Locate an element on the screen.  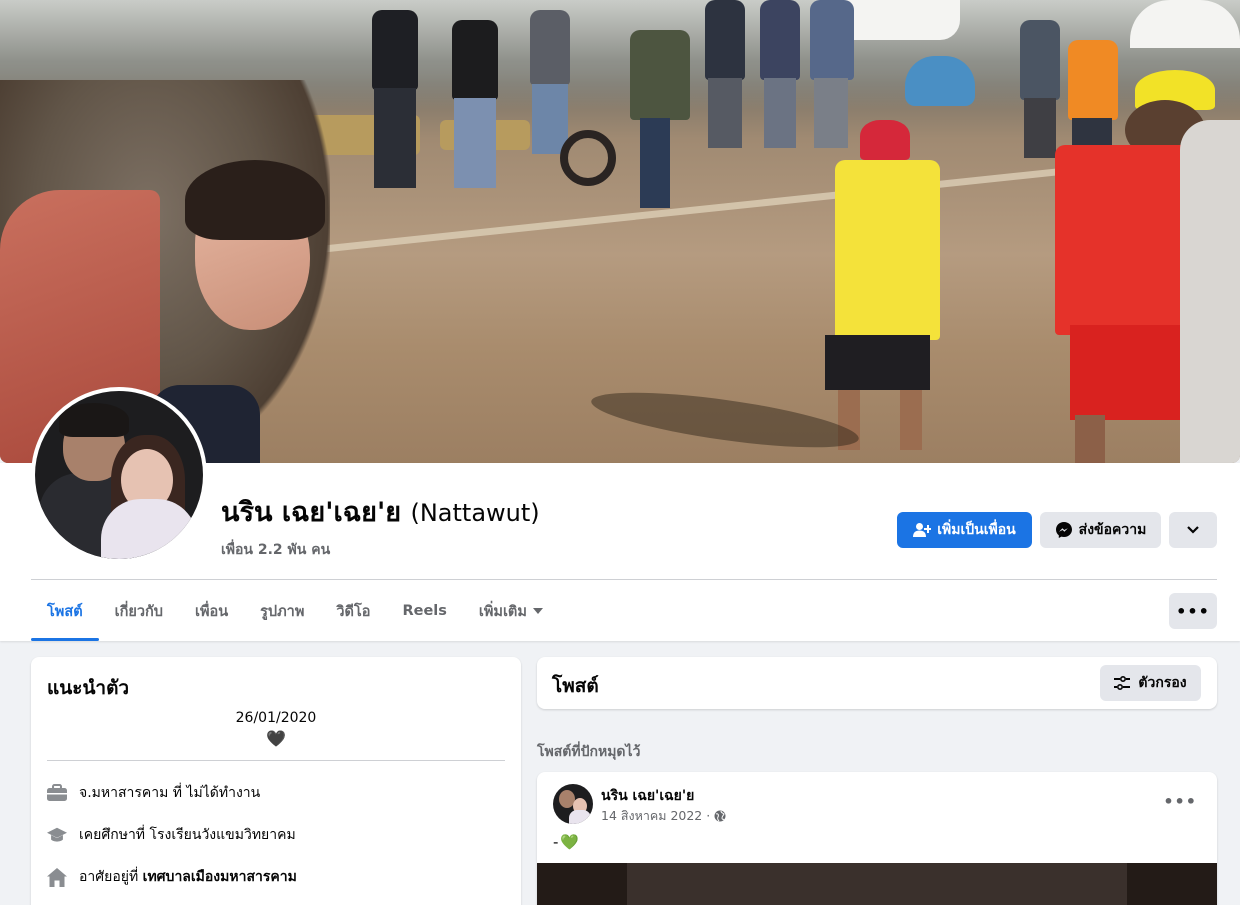
tab-label: เกี่ยวกับ is located at coordinates (138, 611).